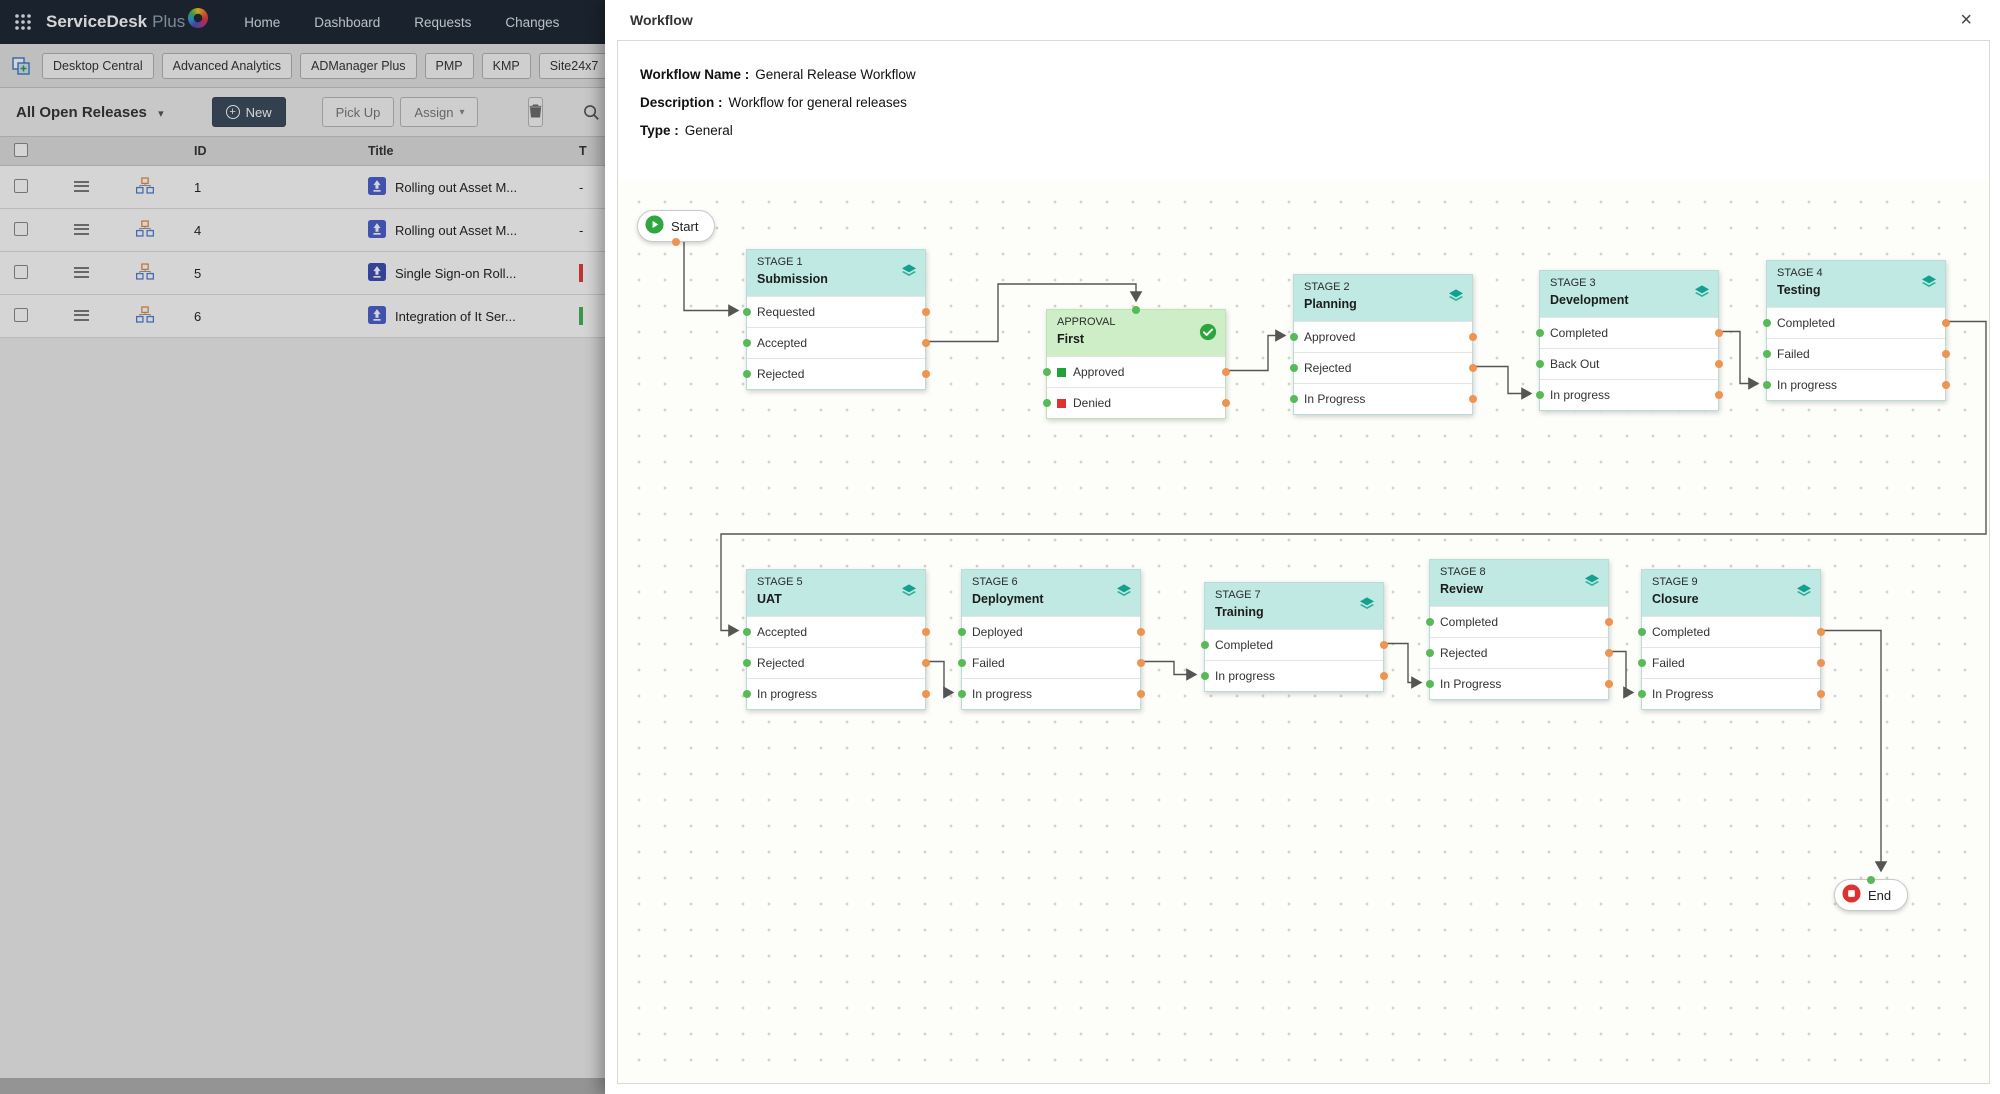  I want to click on brand-secondary: Plus, so click(169, 21).